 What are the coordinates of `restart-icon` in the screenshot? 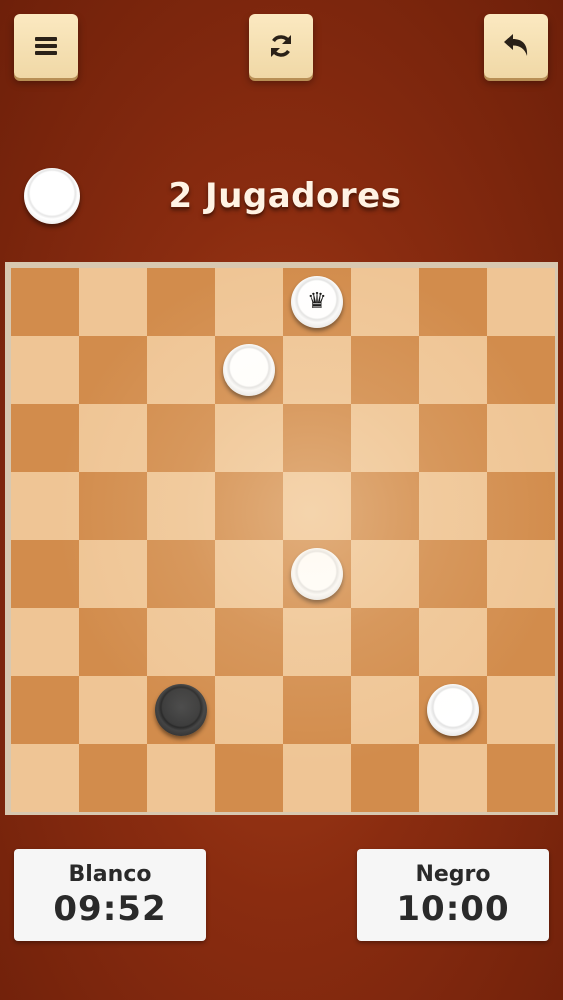 It's located at (281, 46).